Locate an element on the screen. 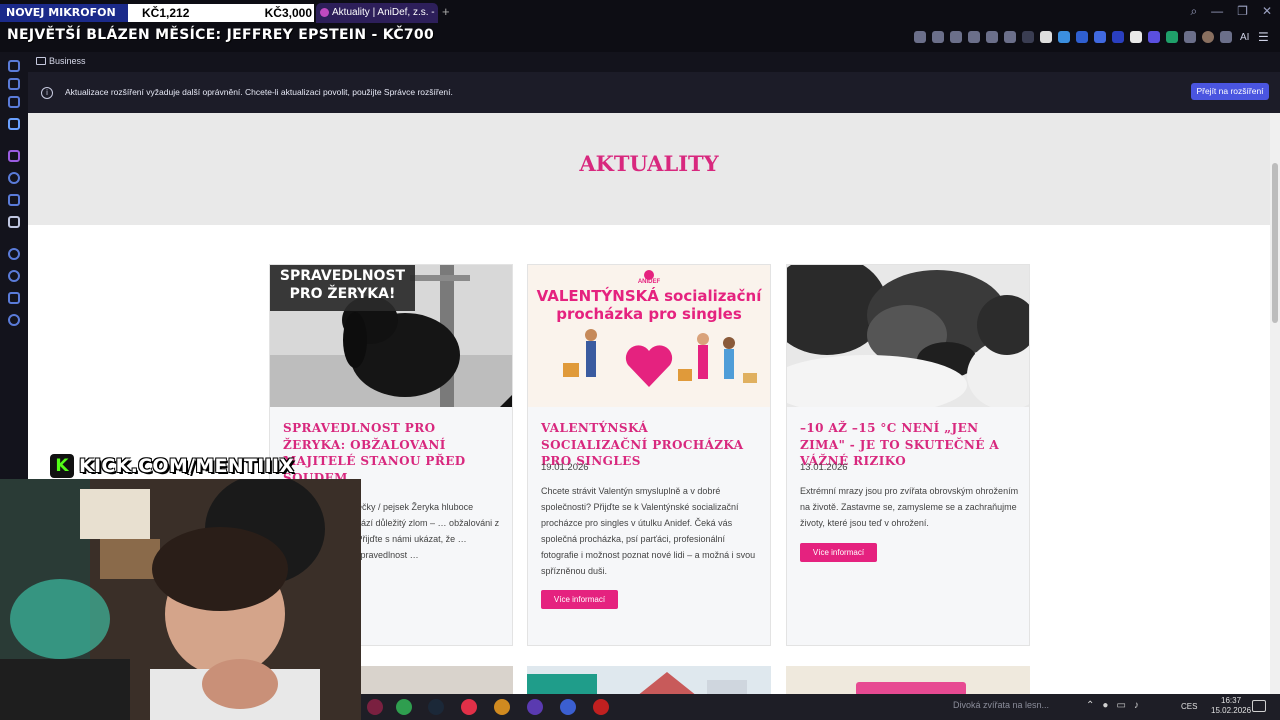 The width and height of the screenshot is (1280, 720). close-icon: ✕ is located at coordinates (1267, 11).